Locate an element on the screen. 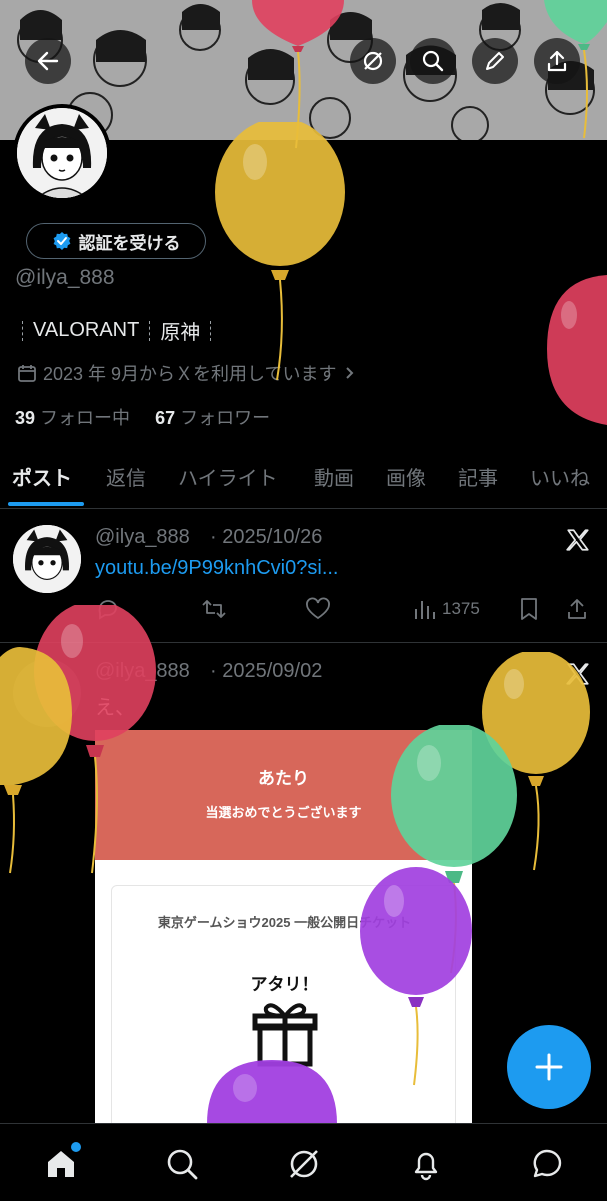  compose-icon is located at coordinates (549, 1067).